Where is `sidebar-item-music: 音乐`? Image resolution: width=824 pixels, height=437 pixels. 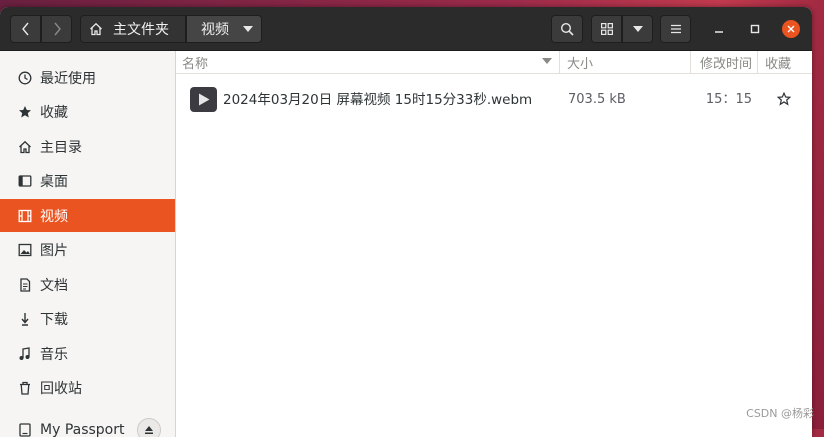 sidebar-item-music: 音乐 is located at coordinates (87, 353).